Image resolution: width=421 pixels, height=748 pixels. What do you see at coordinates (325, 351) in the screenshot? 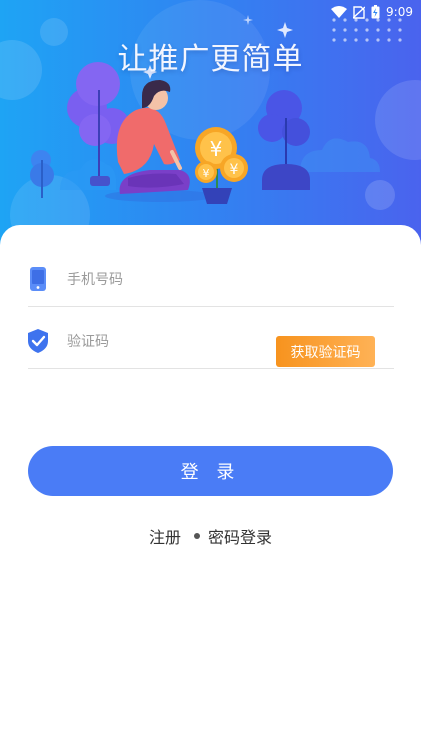
I see `get-code-button: 获取验证码` at bounding box center [325, 351].